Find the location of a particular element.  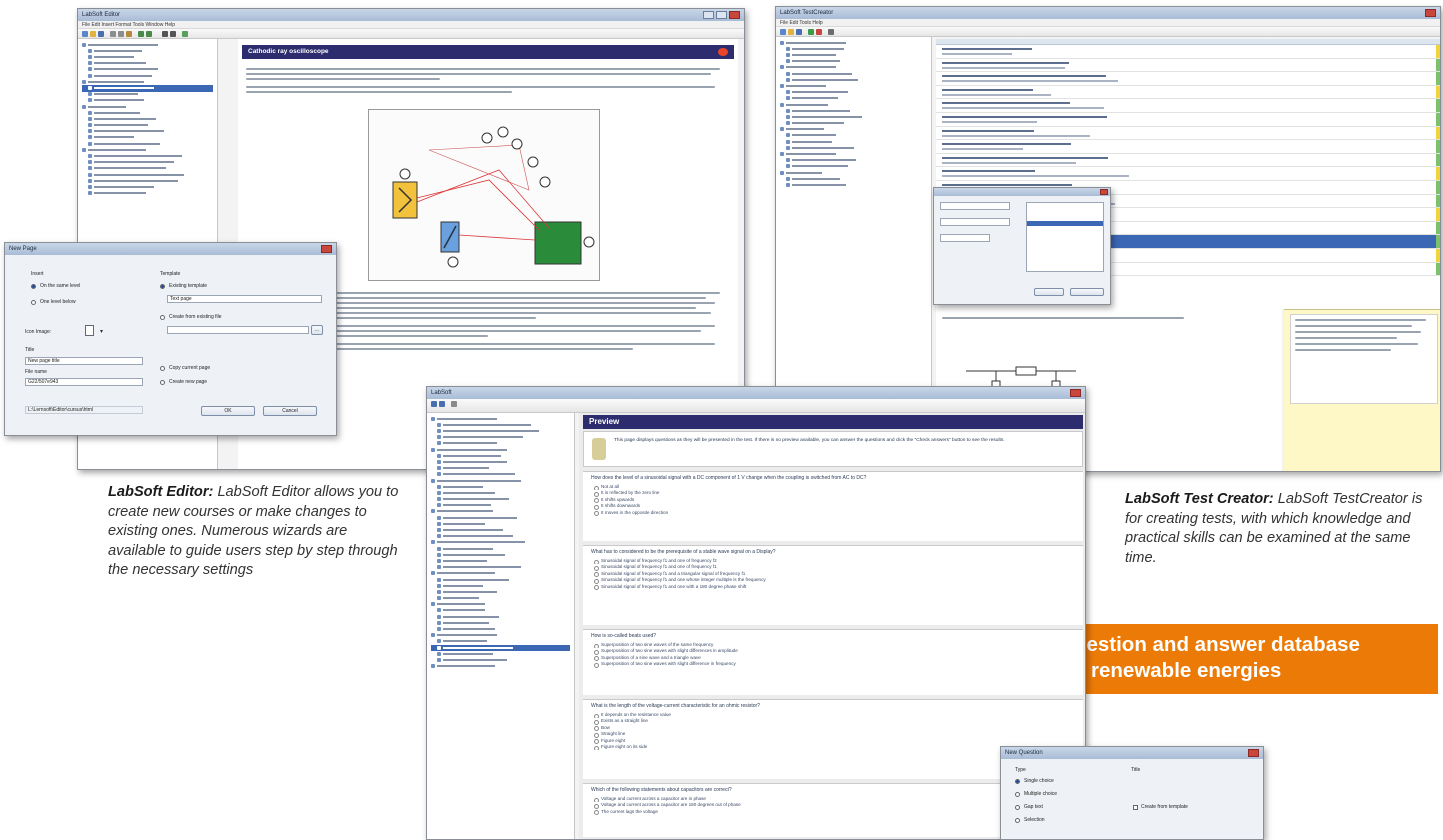

open-test-icon is located at coordinates (791, 32).